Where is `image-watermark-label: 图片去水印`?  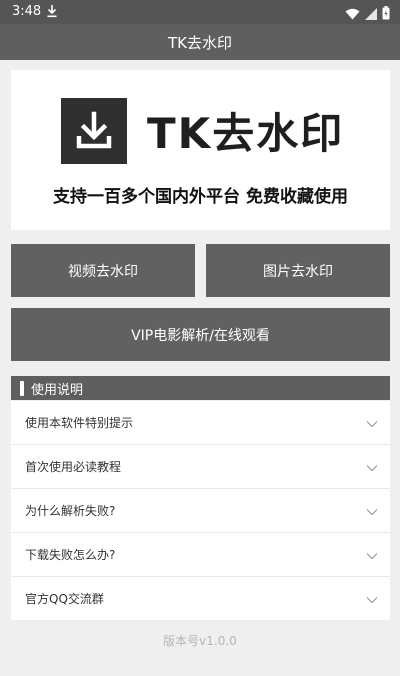
image-watermark-label: 图片去水印 is located at coordinates (298, 271).